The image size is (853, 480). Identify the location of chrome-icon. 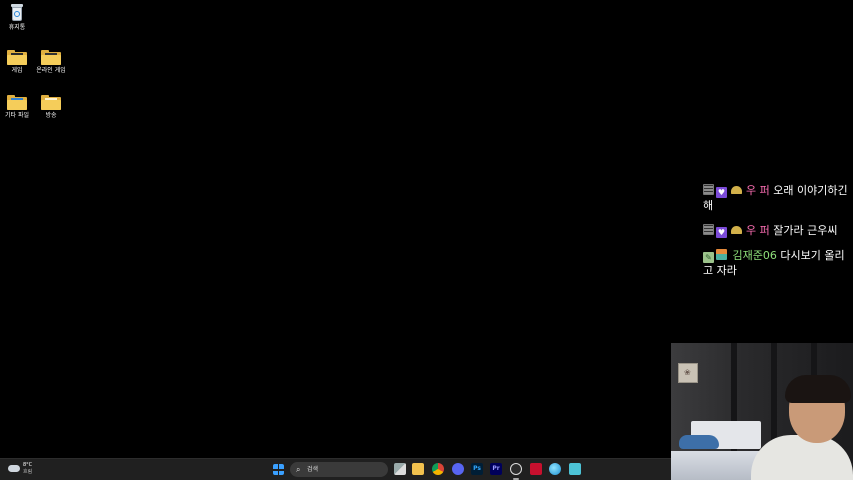
(438, 469).